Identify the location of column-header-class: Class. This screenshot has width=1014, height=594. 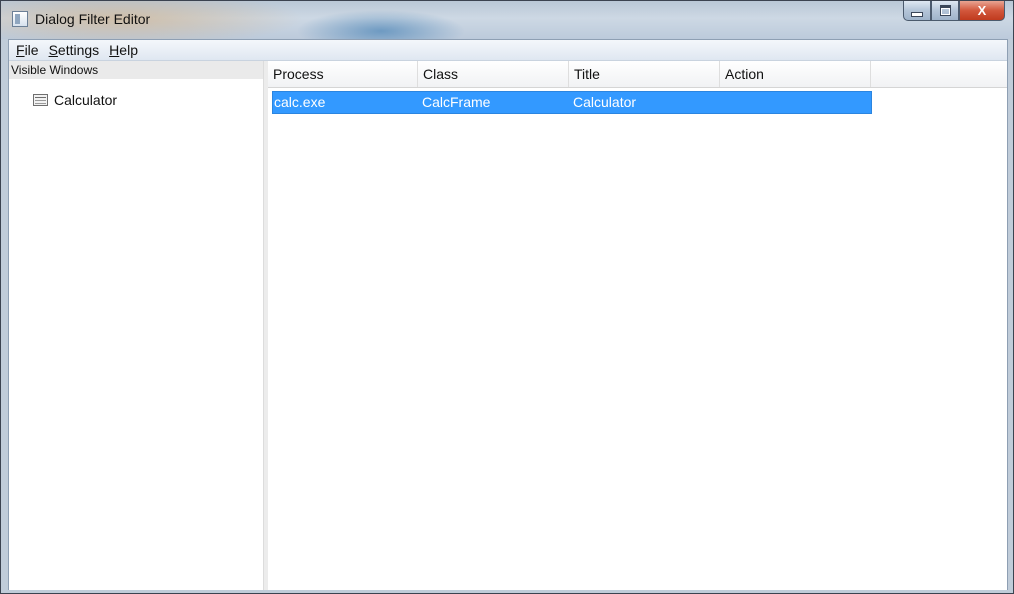
(493, 74).